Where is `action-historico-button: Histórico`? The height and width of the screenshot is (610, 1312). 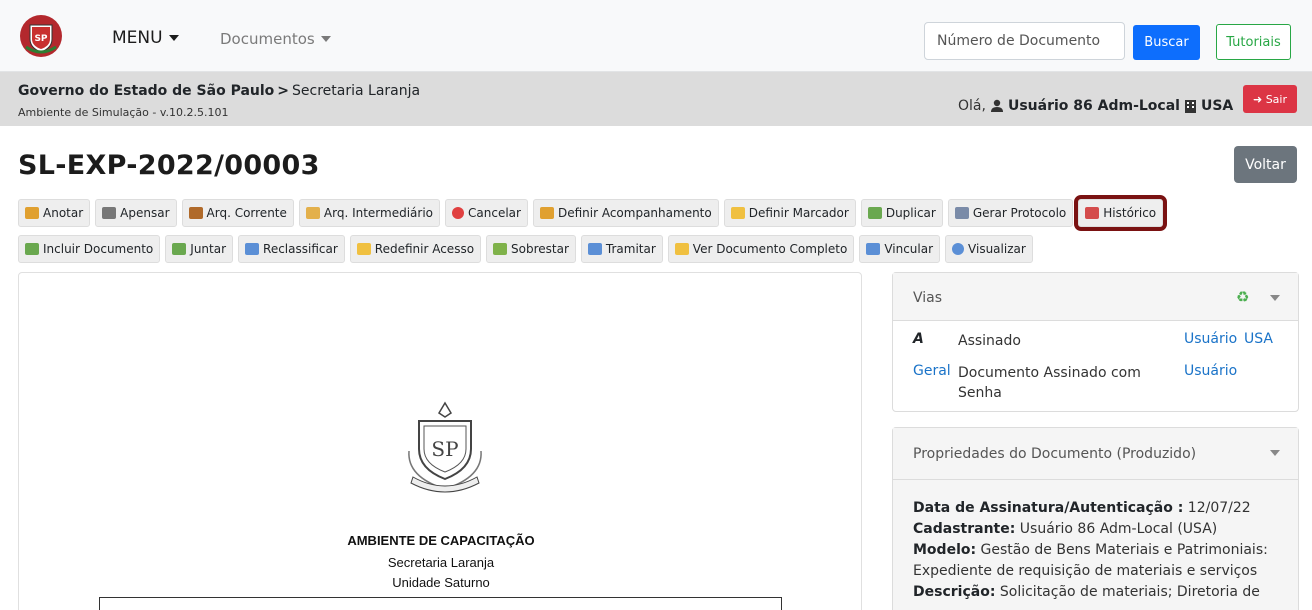 action-historico-button: Histórico is located at coordinates (1121, 213).